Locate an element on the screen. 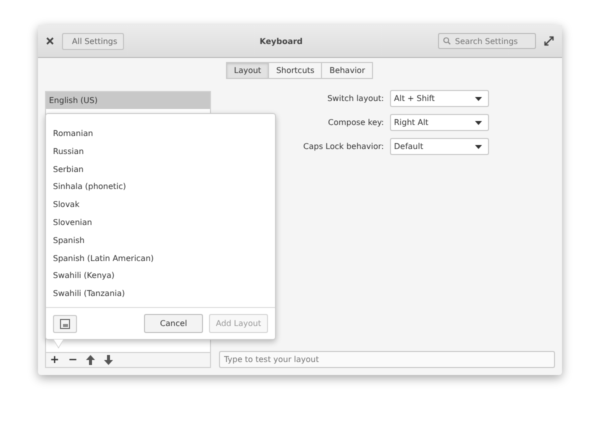  language-item: Slovak is located at coordinates (160, 205).